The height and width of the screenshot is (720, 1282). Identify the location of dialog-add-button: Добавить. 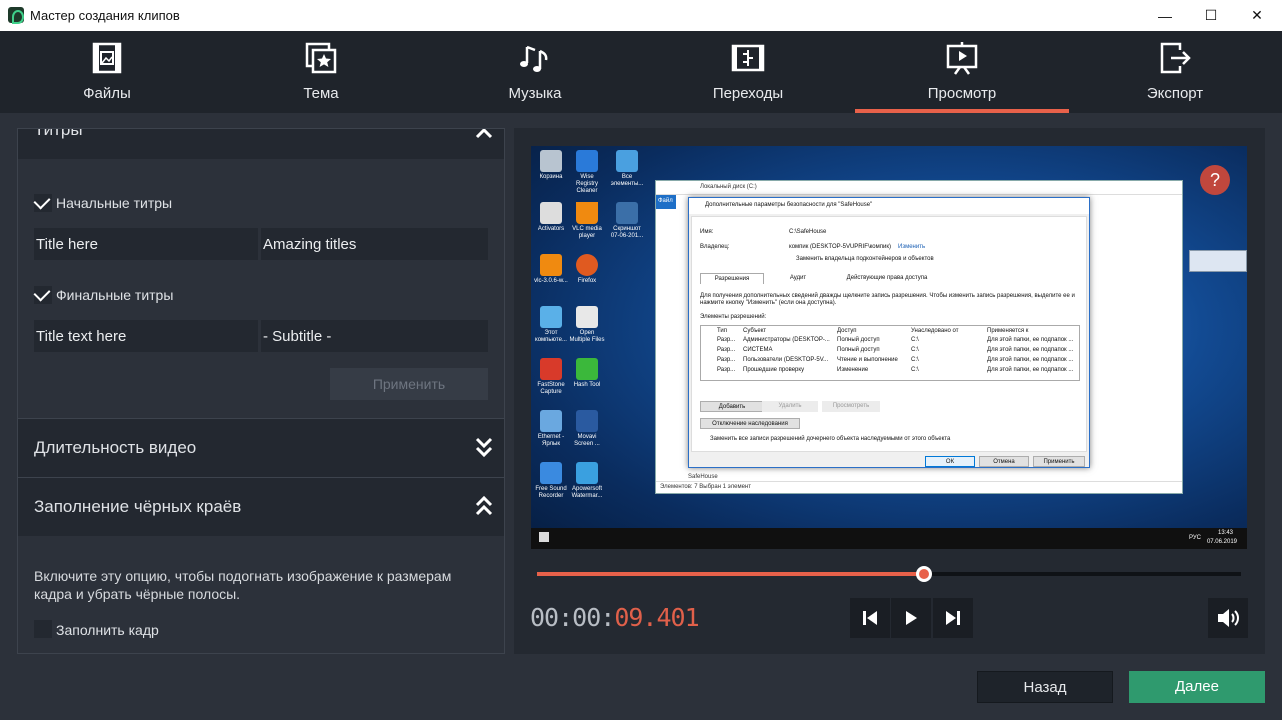
(732, 406).